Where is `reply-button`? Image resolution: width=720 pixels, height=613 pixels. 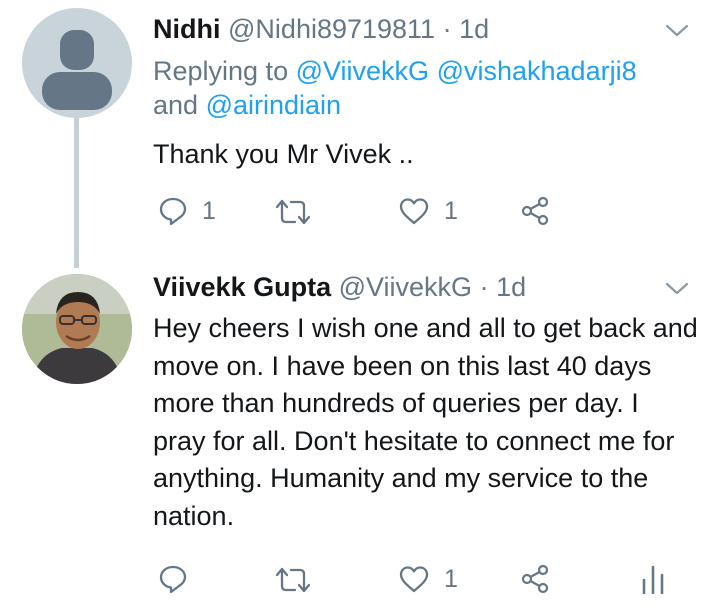
reply-button is located at coordinates (180, 579).